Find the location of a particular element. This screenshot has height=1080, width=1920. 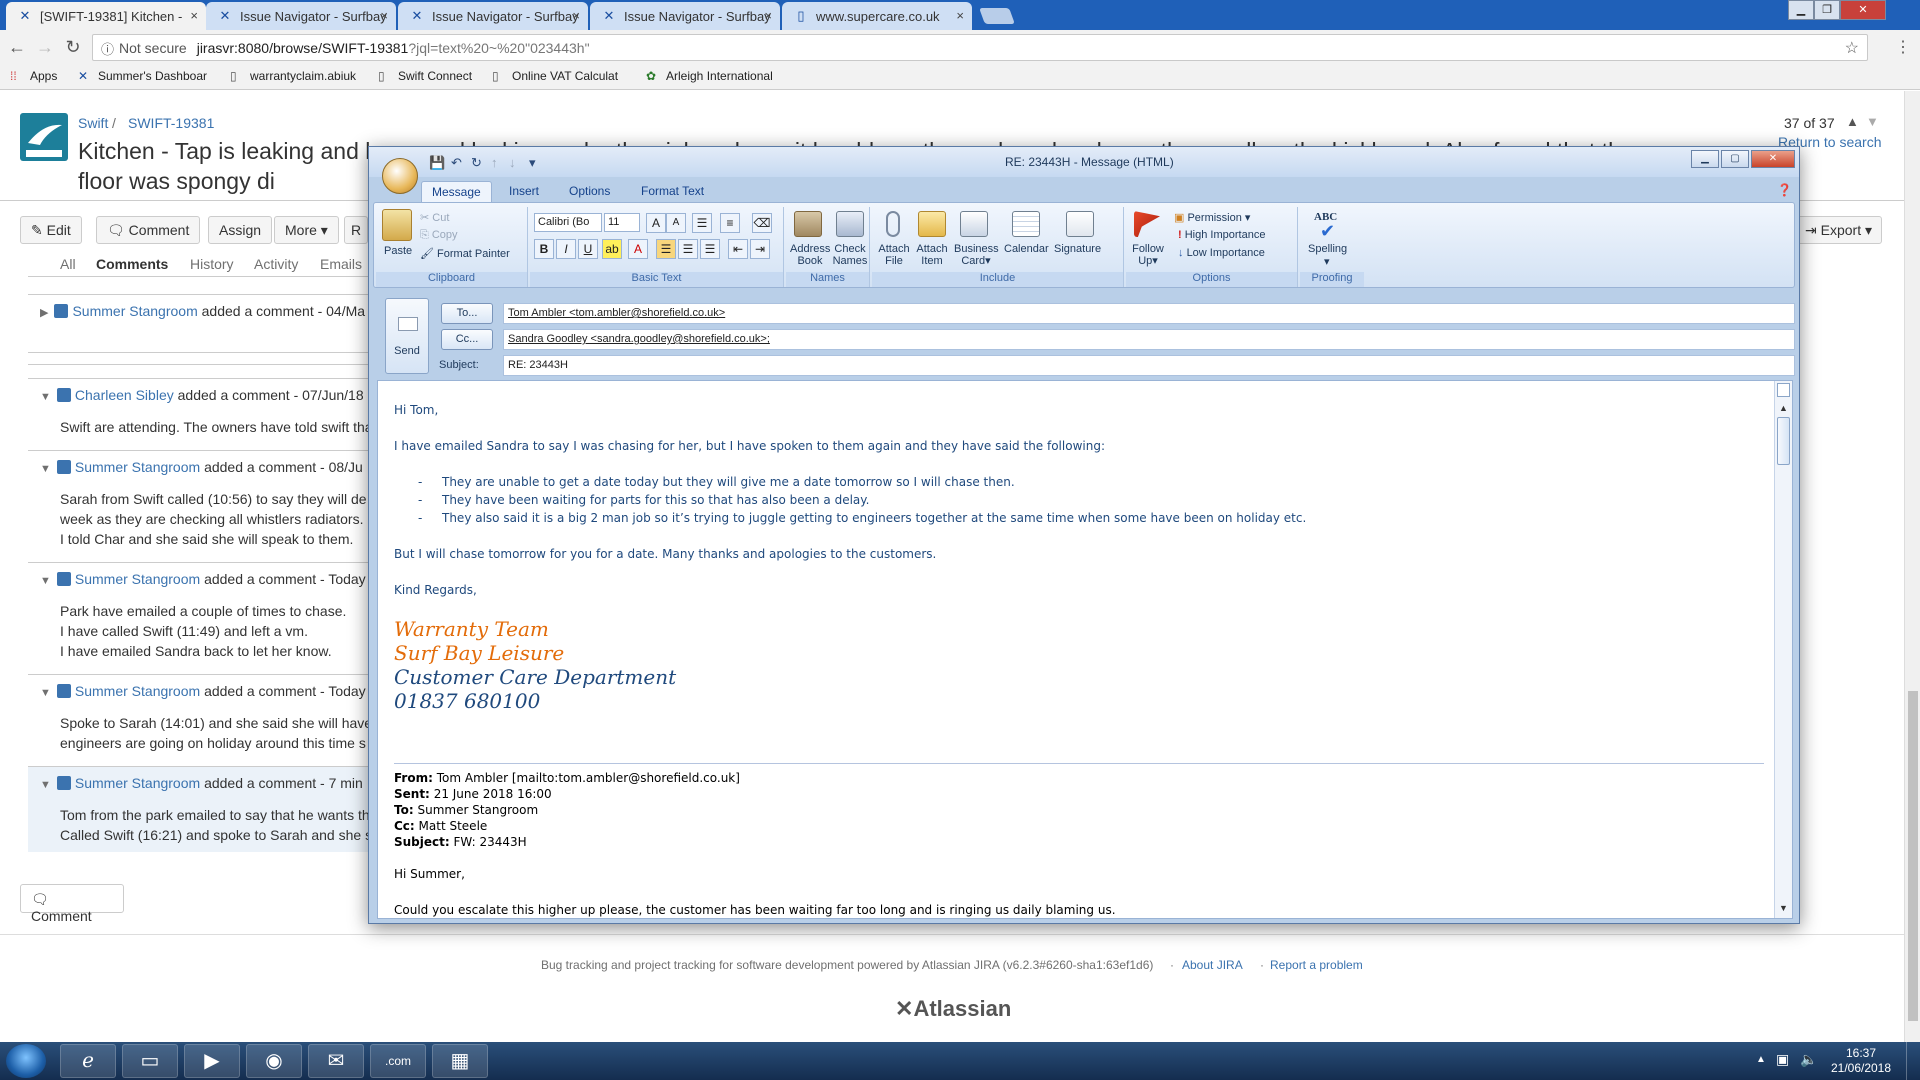

media-player-icon: ▶ is located at coordinates (212, 1061).